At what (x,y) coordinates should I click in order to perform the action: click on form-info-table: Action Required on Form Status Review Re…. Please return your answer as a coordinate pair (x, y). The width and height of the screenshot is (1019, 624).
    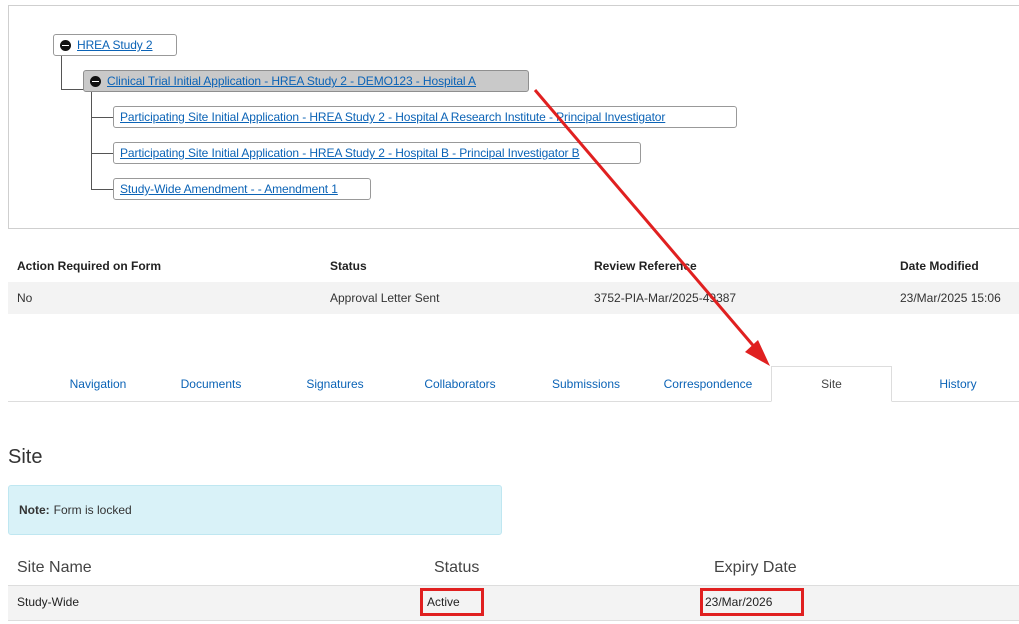
    Looking at the image, I should click on (513, 282).